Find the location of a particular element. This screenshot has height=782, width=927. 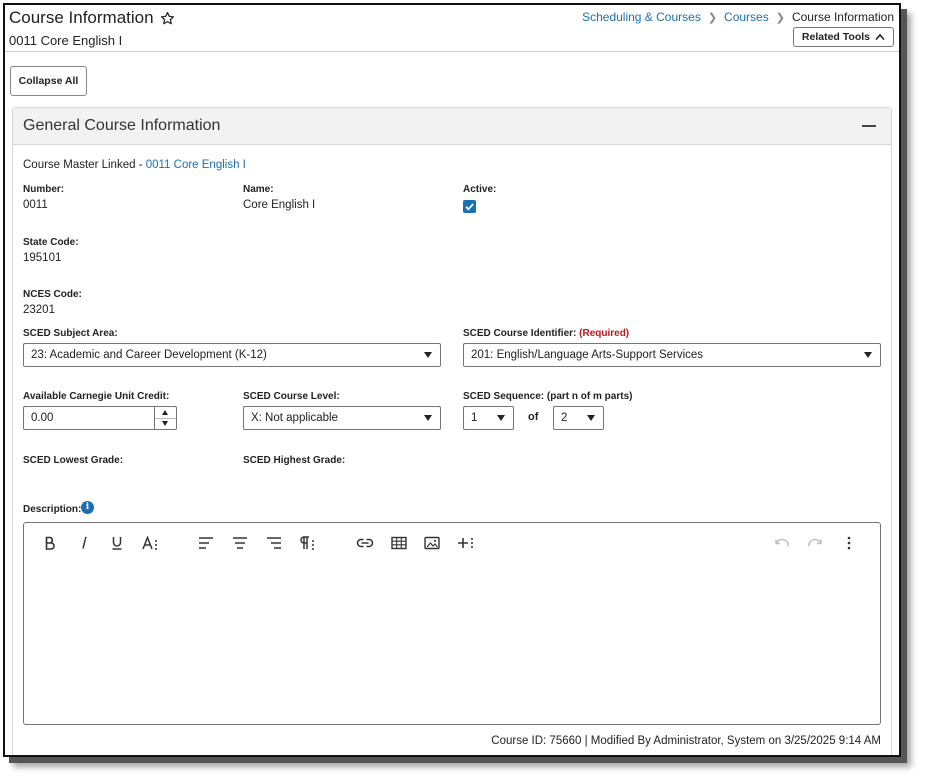

sced-sequence-n-value: 1 is located at coordinates (474, 418).